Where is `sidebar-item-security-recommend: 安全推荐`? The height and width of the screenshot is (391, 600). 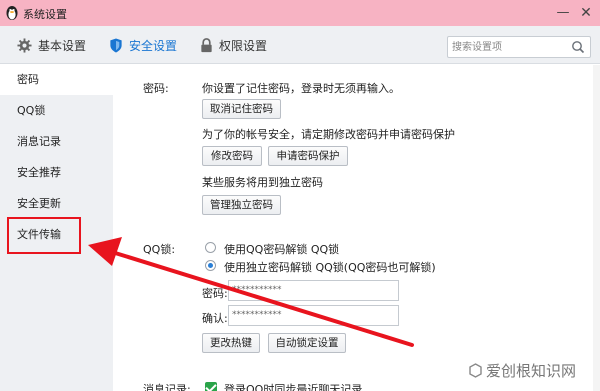
sidebar-item-security-recommend: 安全推荐 is located at coordinates (56, 173).